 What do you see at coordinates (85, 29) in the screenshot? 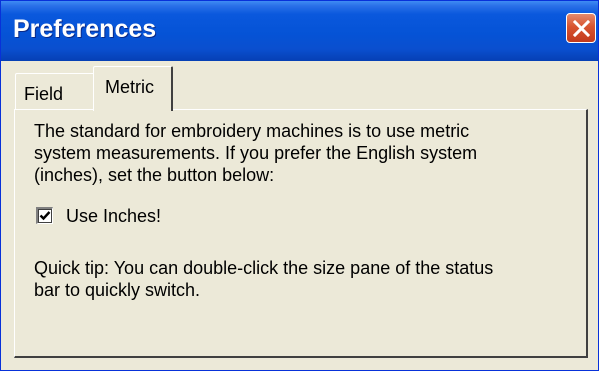
I see `dialog-title: Preferences` at bounding box center [85, 29].